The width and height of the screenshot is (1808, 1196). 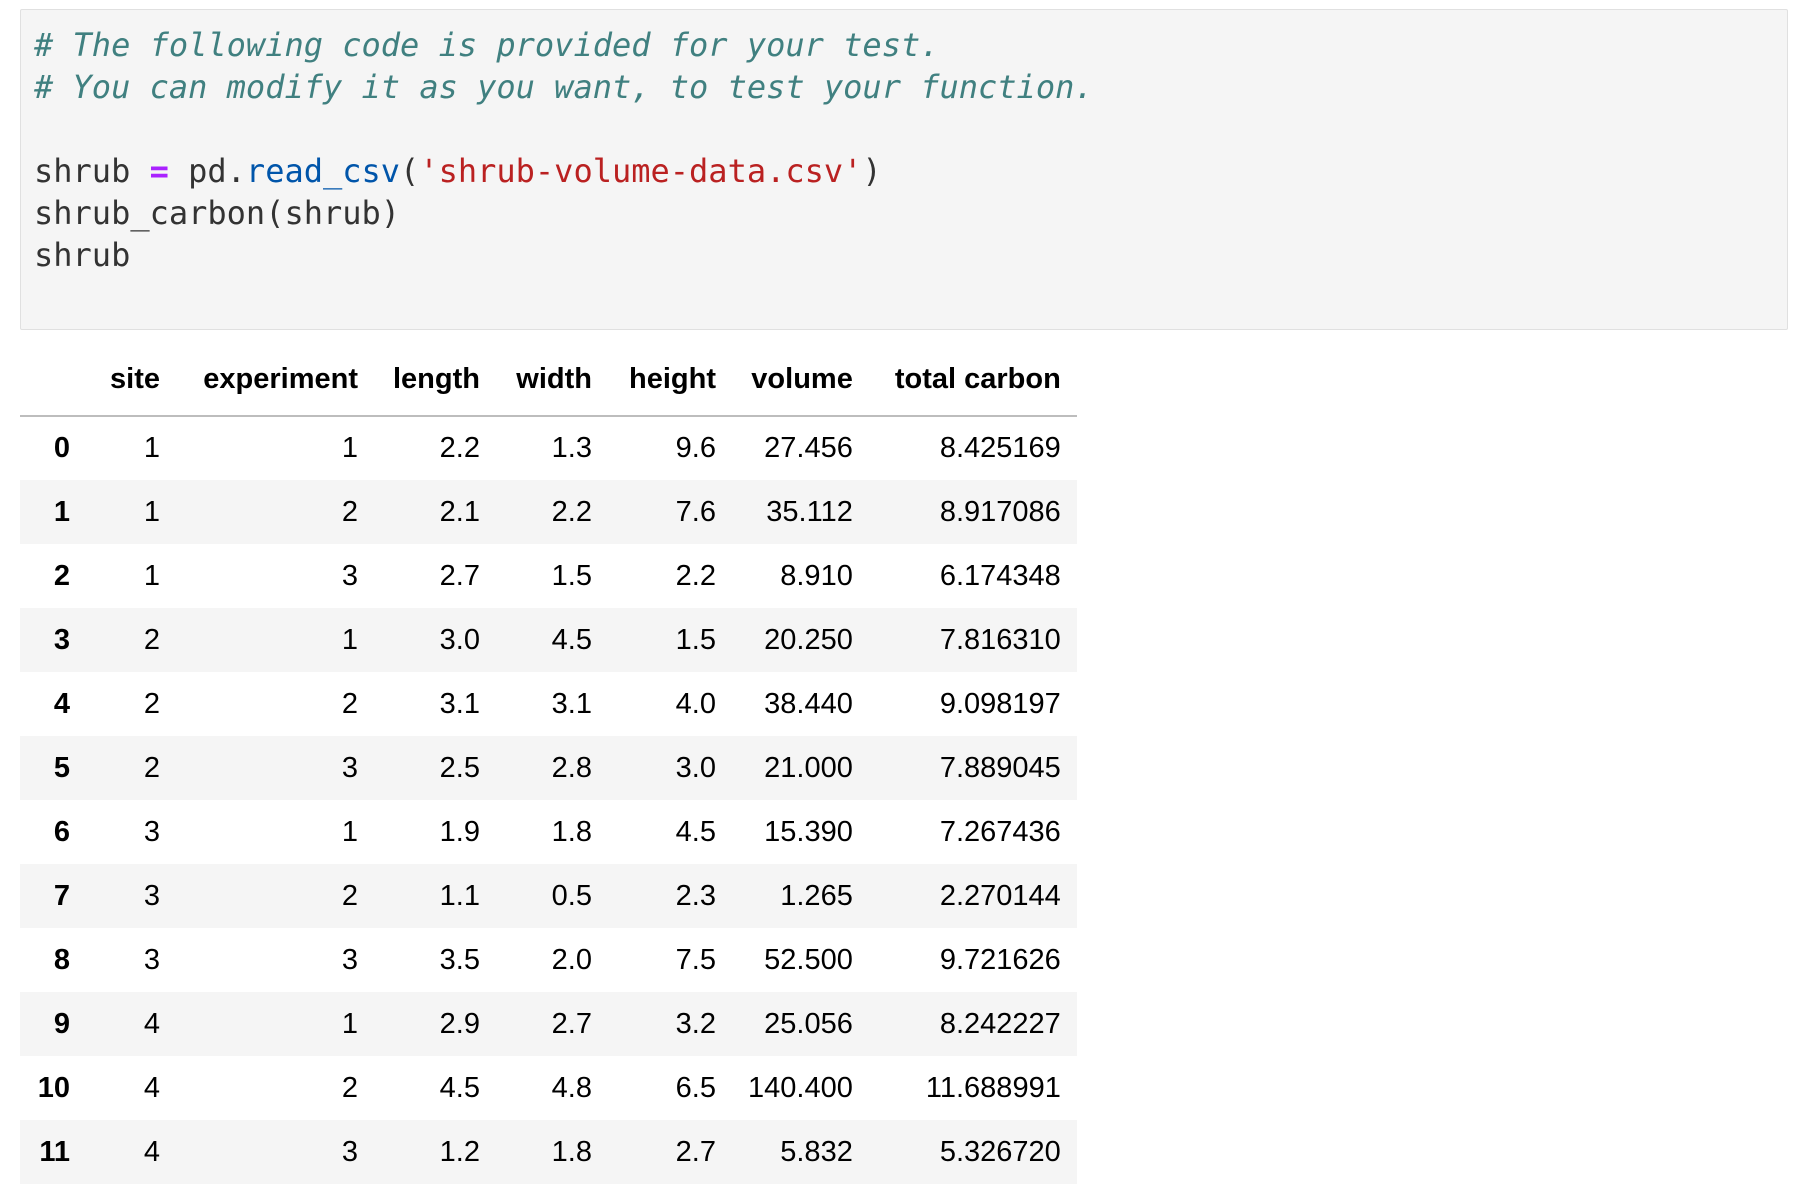 What do you see at coordinates (808, 448) in the screenshot?
I see `cell-volume: 27.456` at bounding box center [808, 448].